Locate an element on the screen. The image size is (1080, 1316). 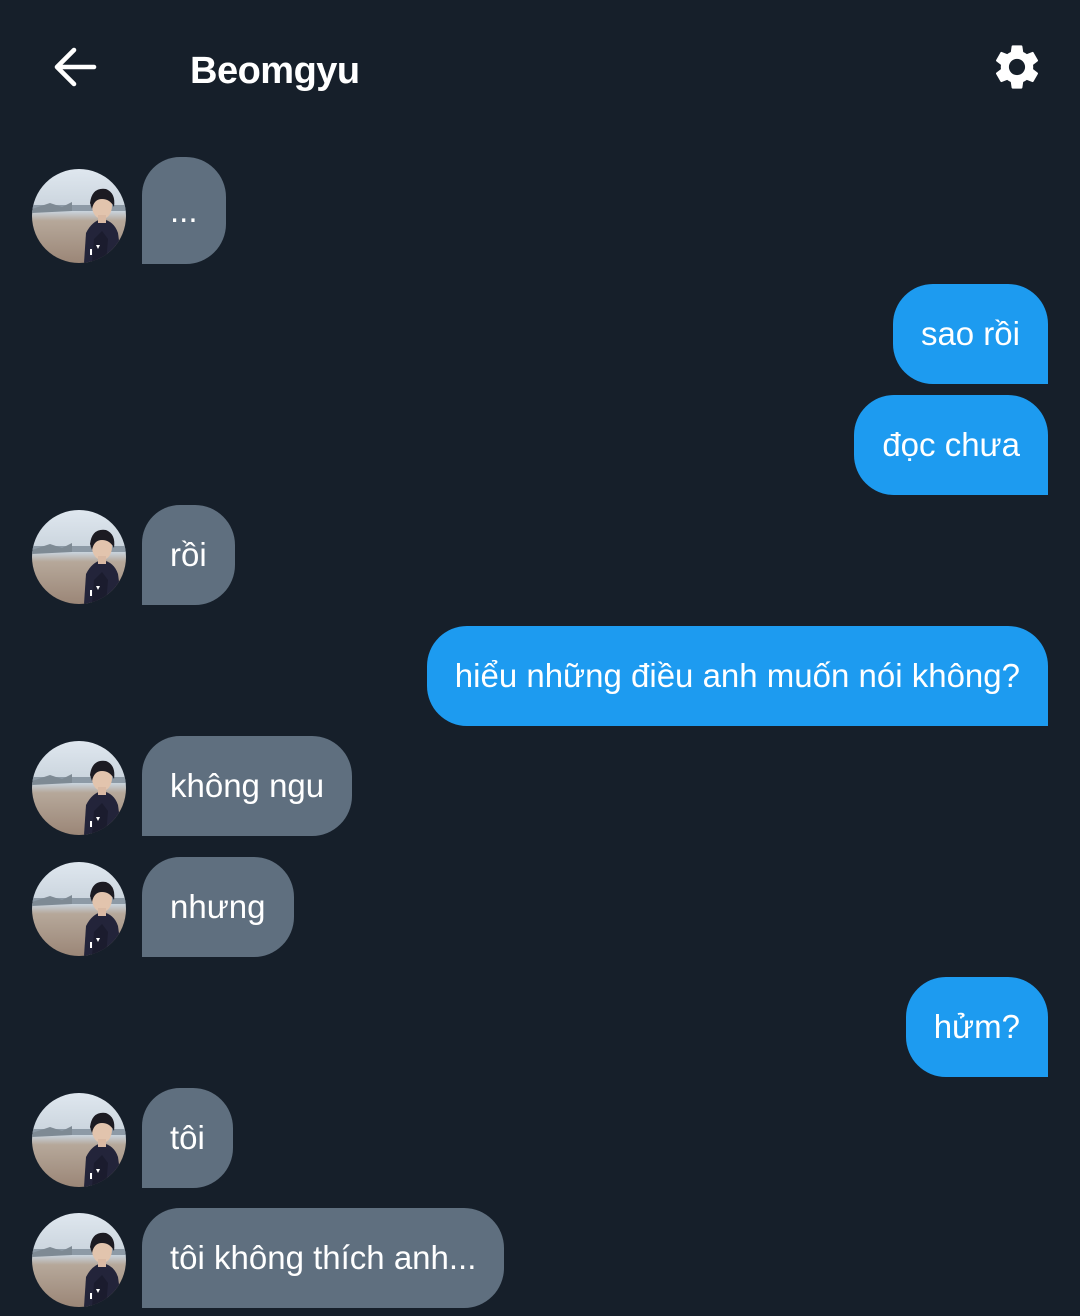
chat-title: Beomgyu is located at coordinates (275, 71).